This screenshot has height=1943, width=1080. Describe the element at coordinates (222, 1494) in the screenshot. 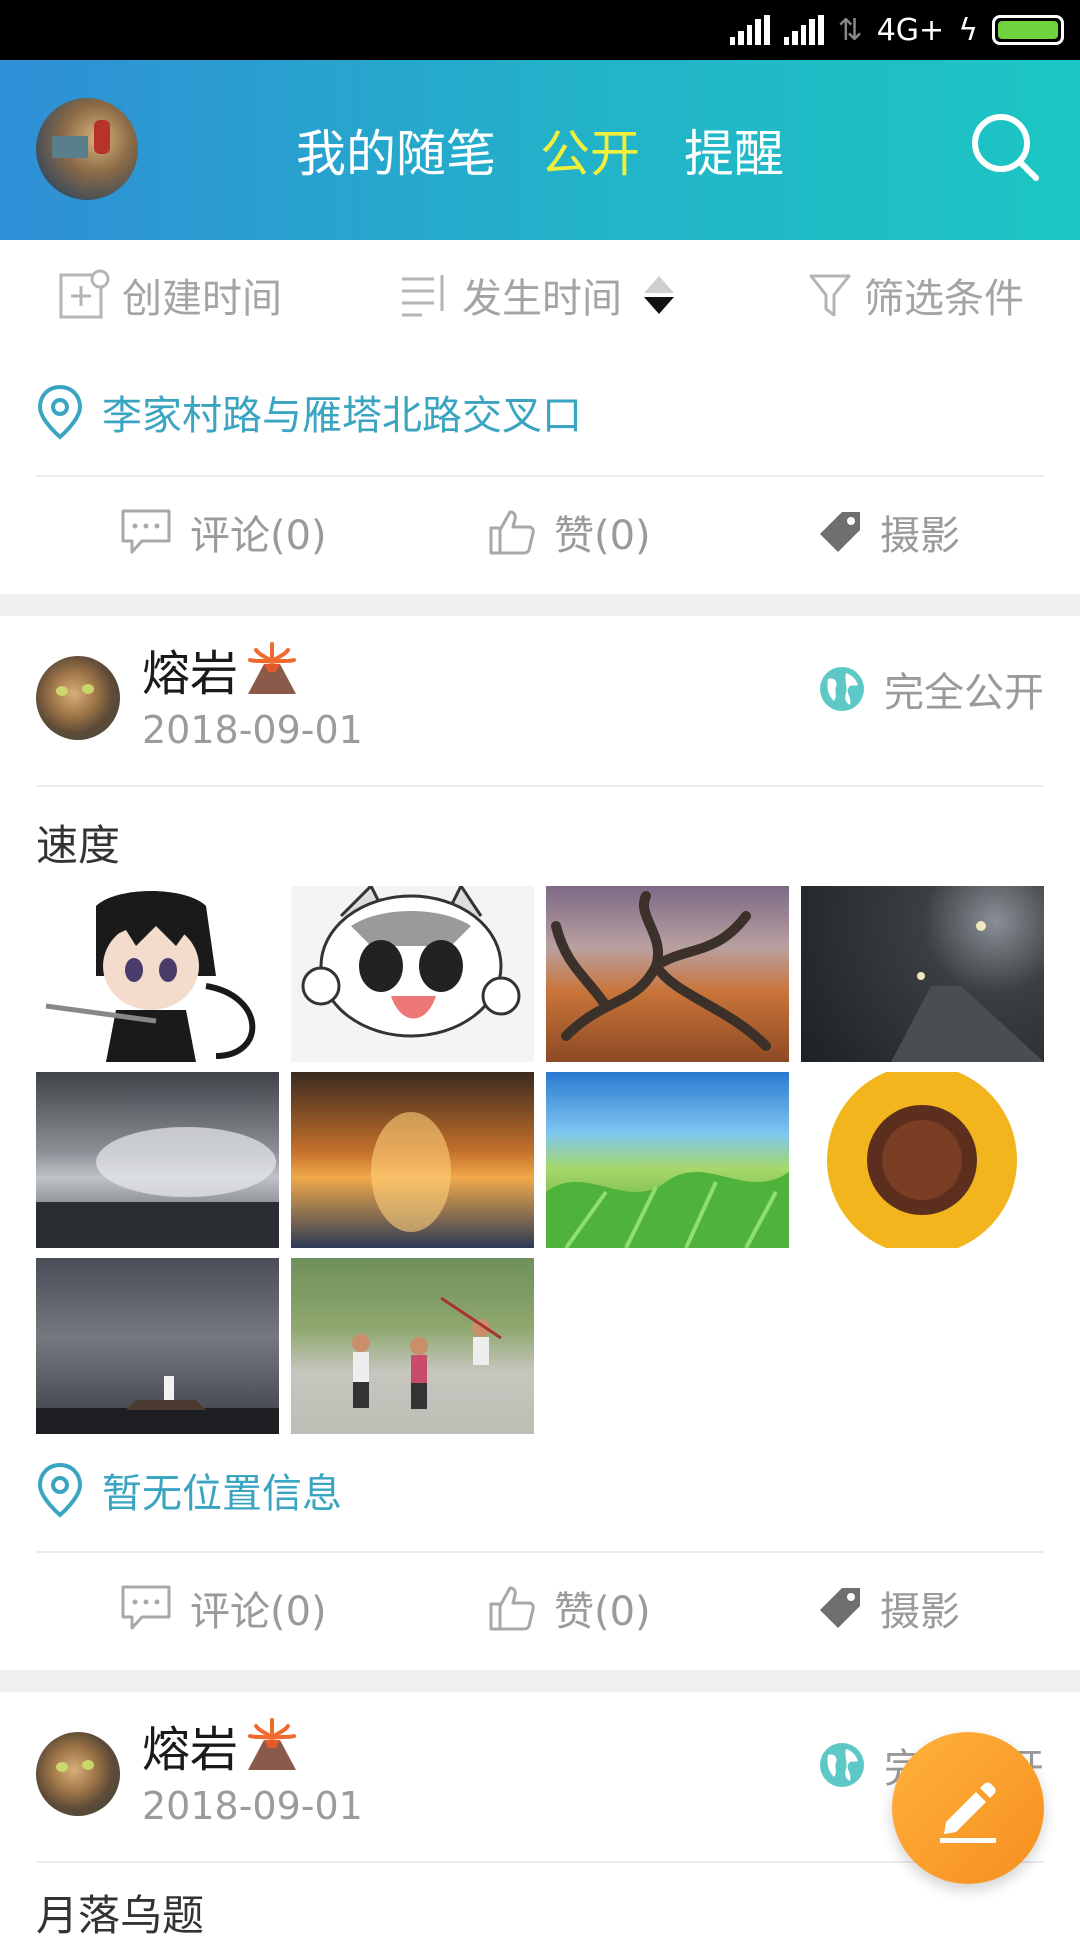

I see `post-location-text: 暂无位置信息` at that location.